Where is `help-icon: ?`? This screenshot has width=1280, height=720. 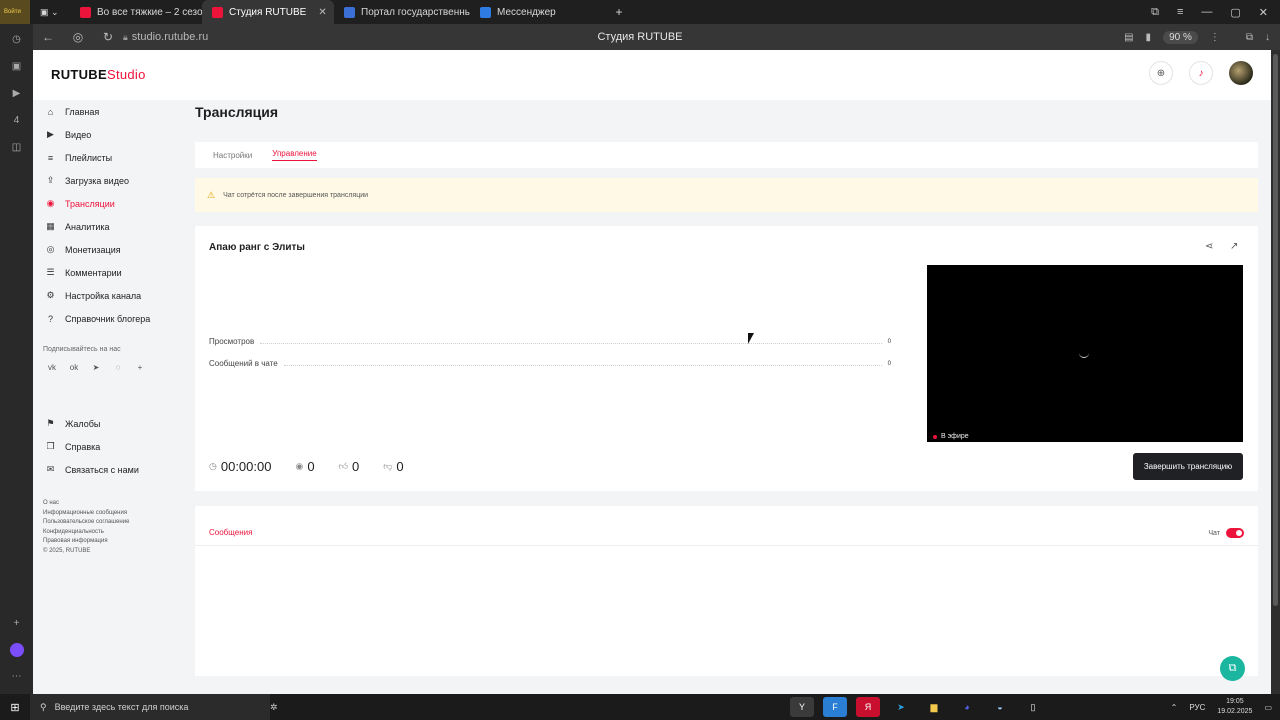 help-icon: ? is located at coordinates (50, 318).